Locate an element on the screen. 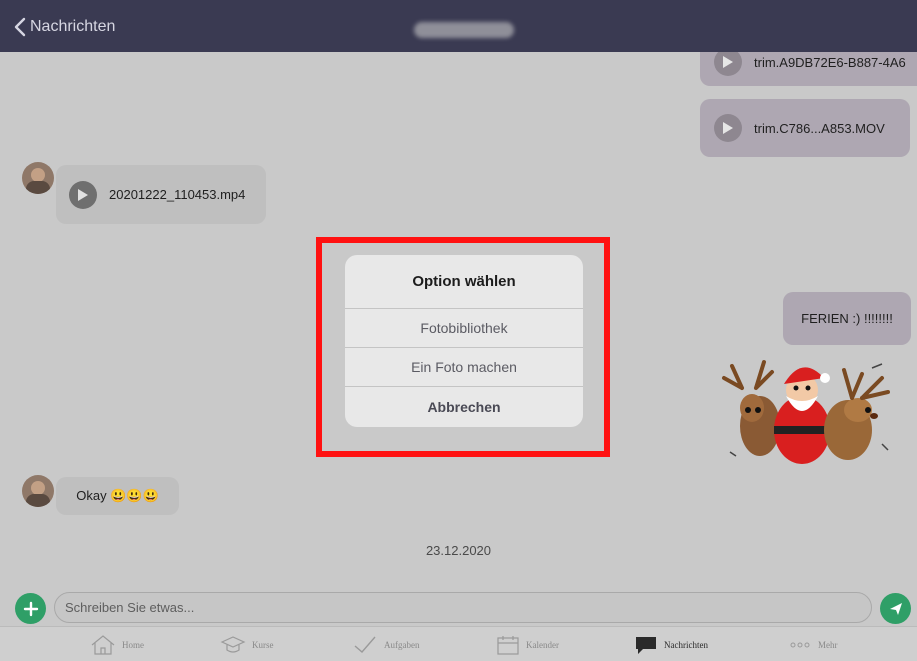  paper-plane-icon is located at coordinates (895, 608).